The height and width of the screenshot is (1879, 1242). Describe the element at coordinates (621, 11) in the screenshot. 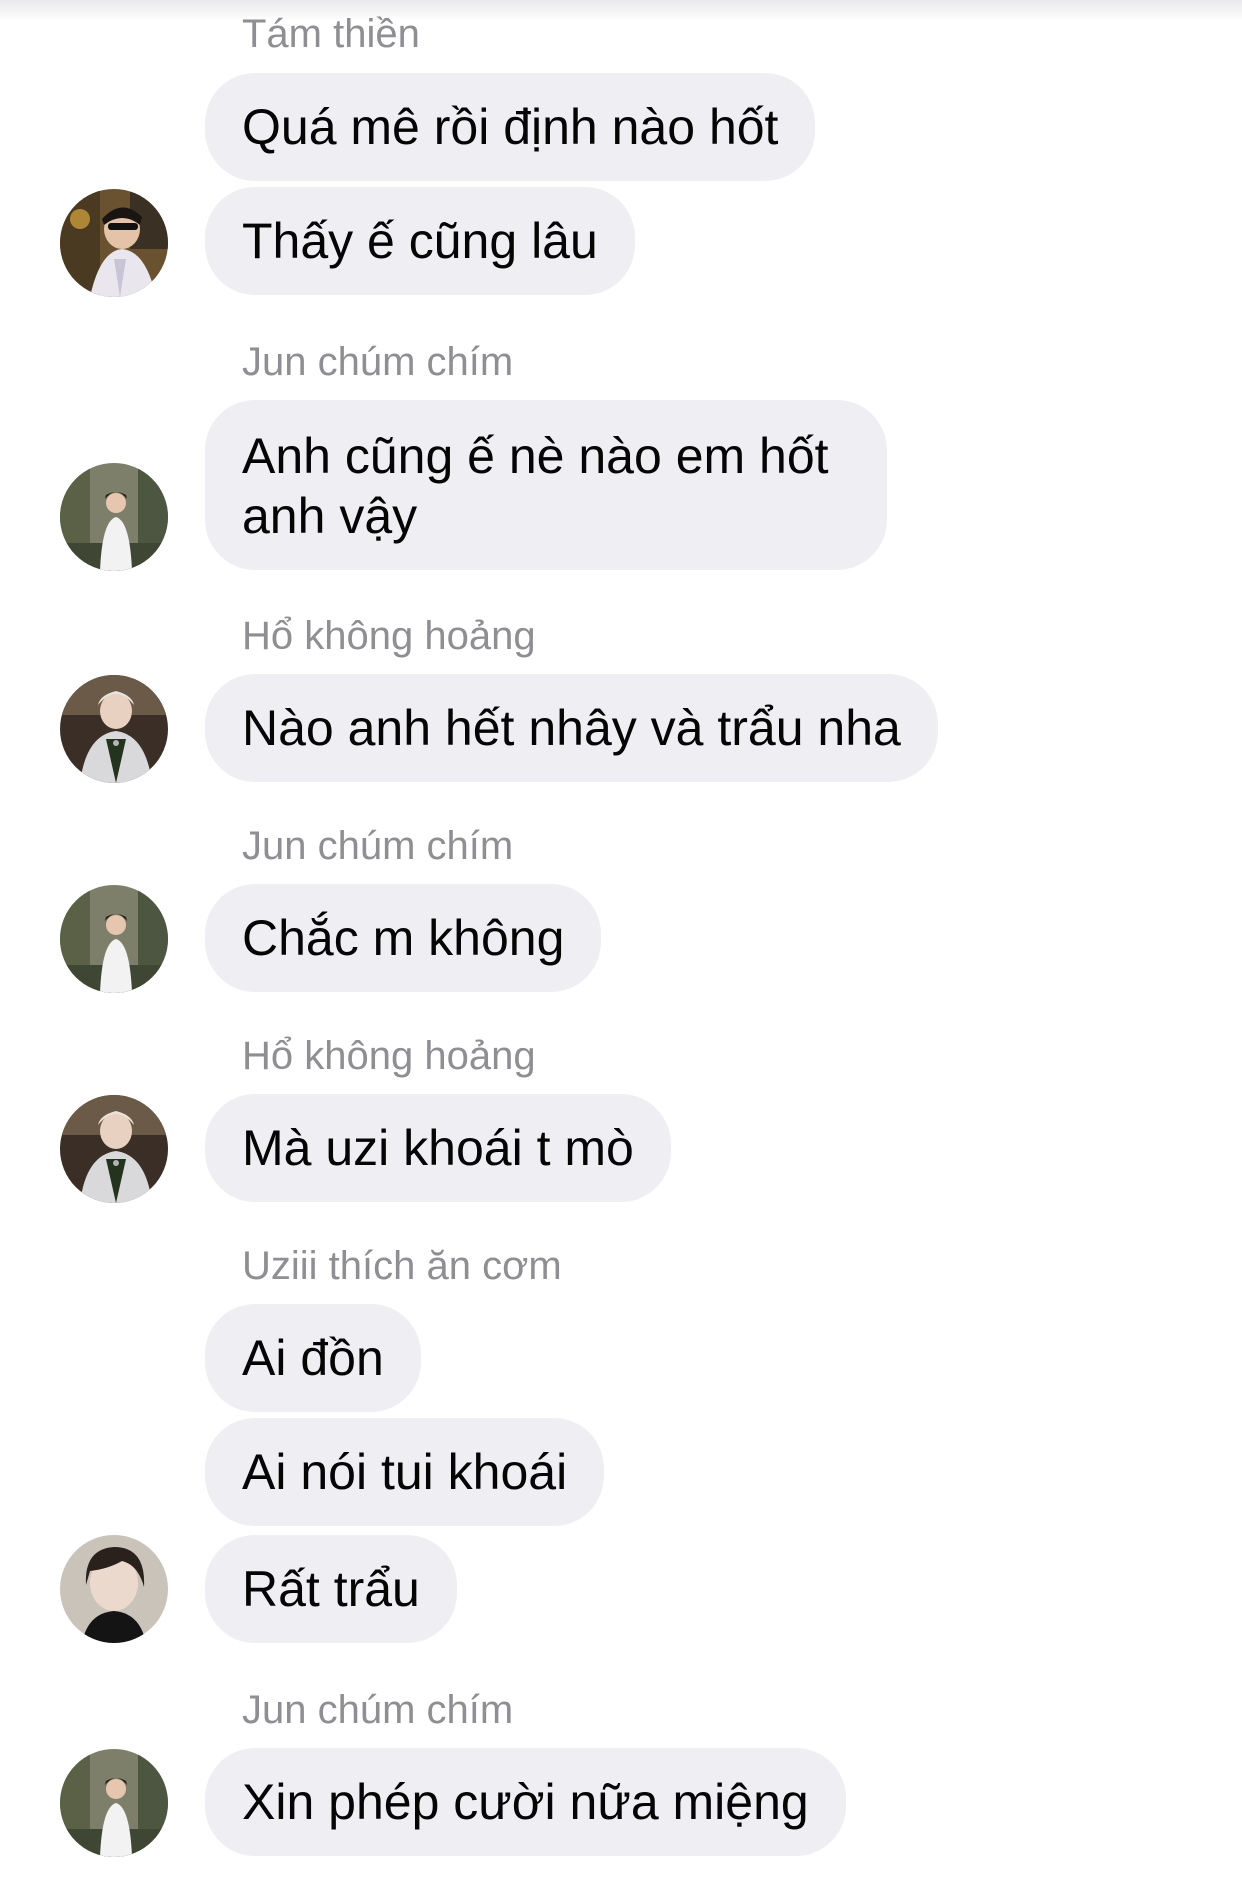

I see `top-shade` at that location.